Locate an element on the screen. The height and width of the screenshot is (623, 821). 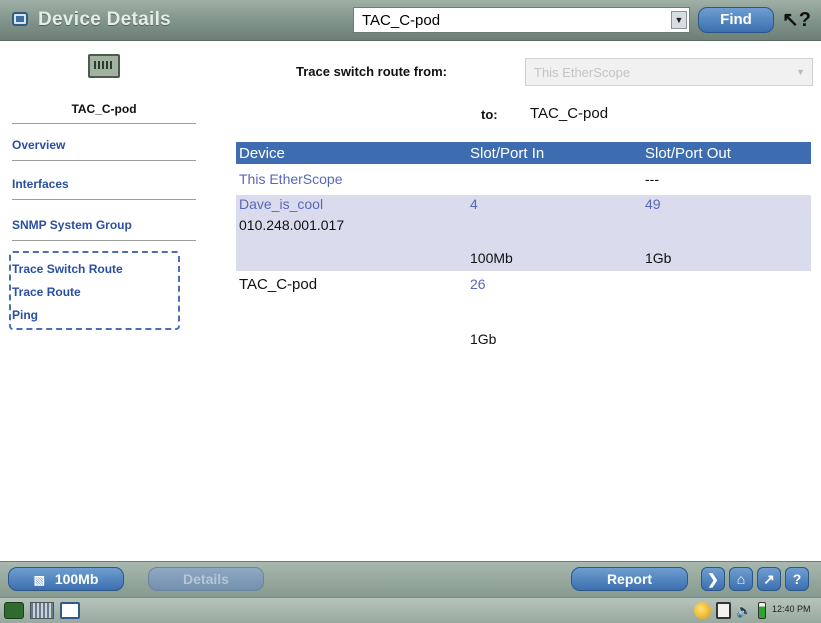
keyboard-icon is located at coordinates (42, 610).